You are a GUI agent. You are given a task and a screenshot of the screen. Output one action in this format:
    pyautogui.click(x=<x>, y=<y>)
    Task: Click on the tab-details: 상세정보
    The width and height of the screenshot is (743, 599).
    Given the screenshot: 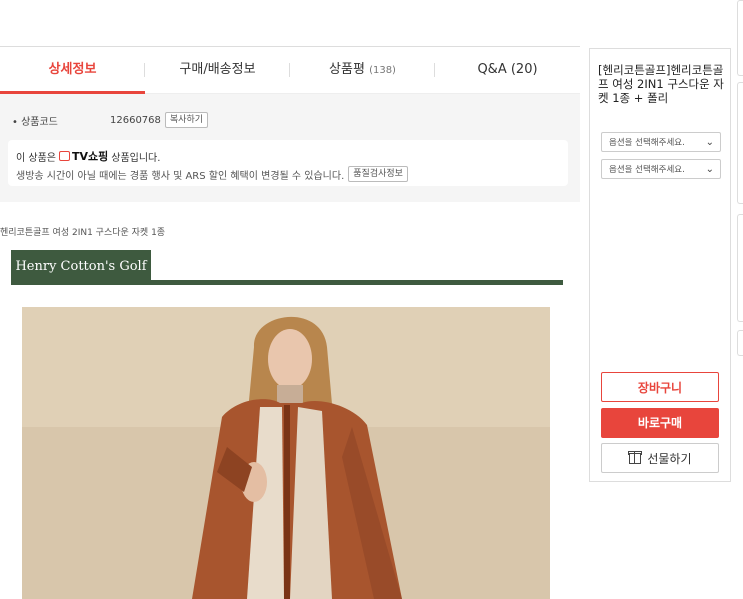 What is the action you would take?
    pyautogui.click(x=72, y=70)
    